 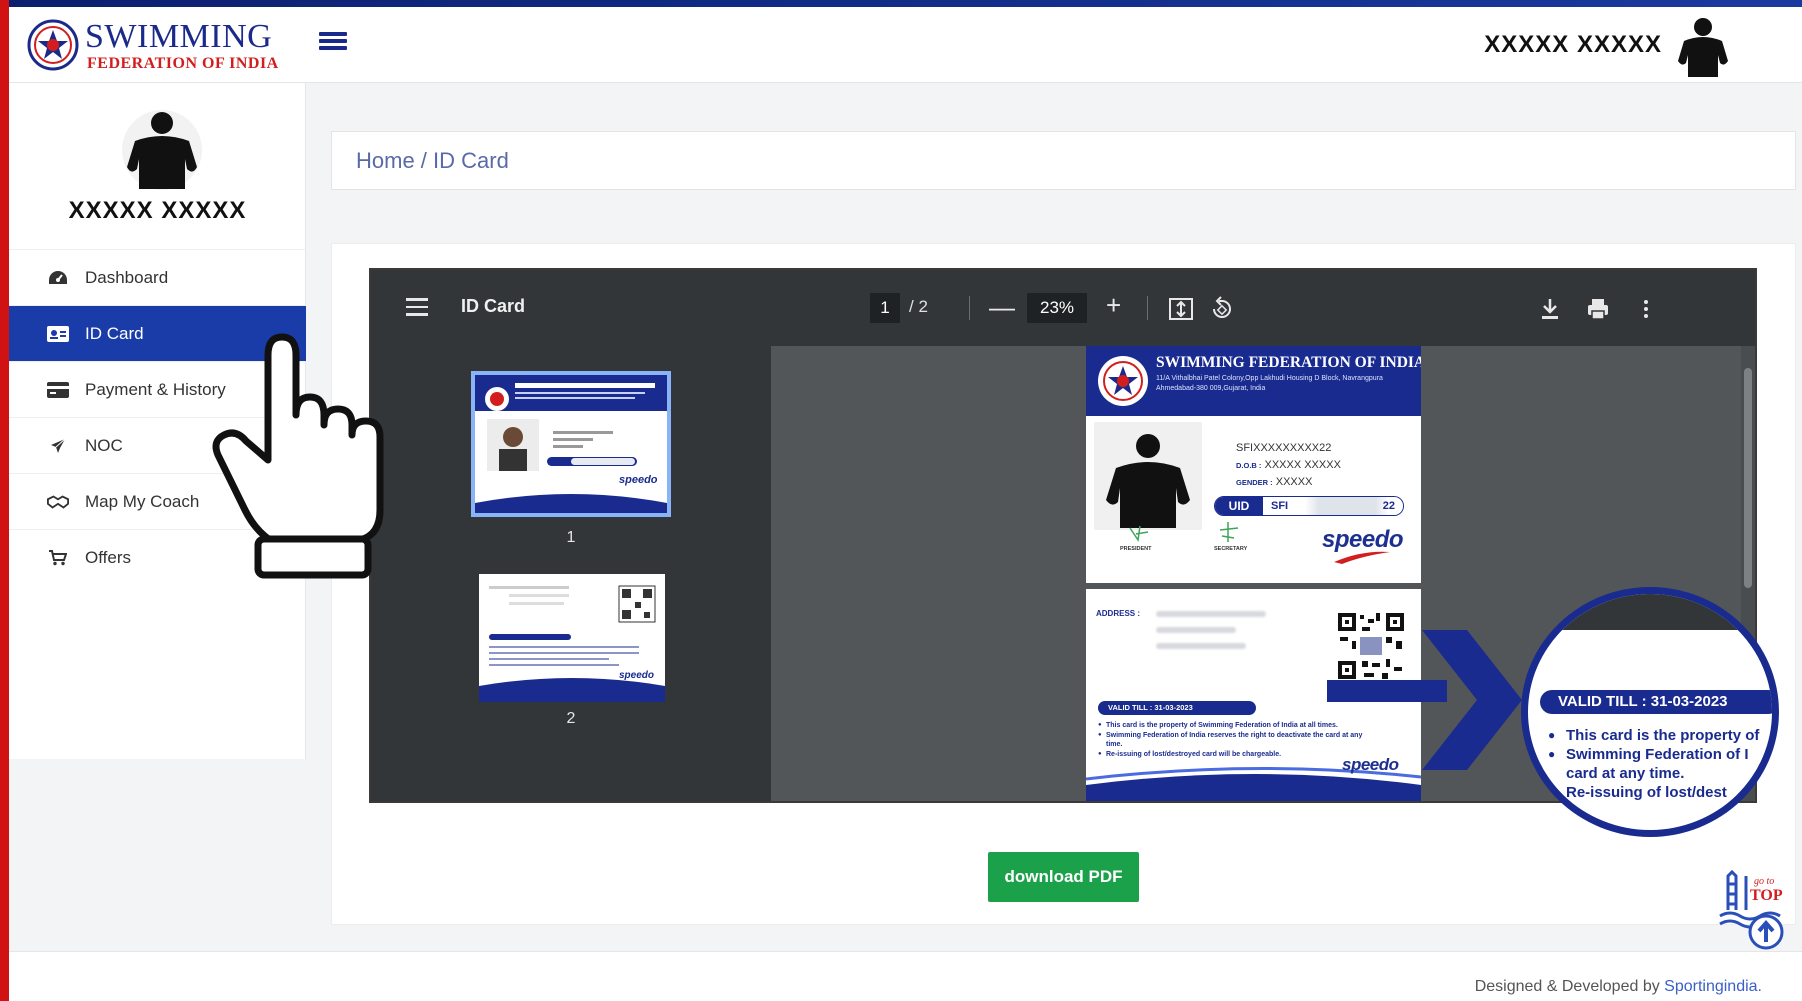 What do you see at coordinates (155, 389) in the screenshot?
I see `sidebar-item-label: Payment & History` at bounding box center [155, 389].